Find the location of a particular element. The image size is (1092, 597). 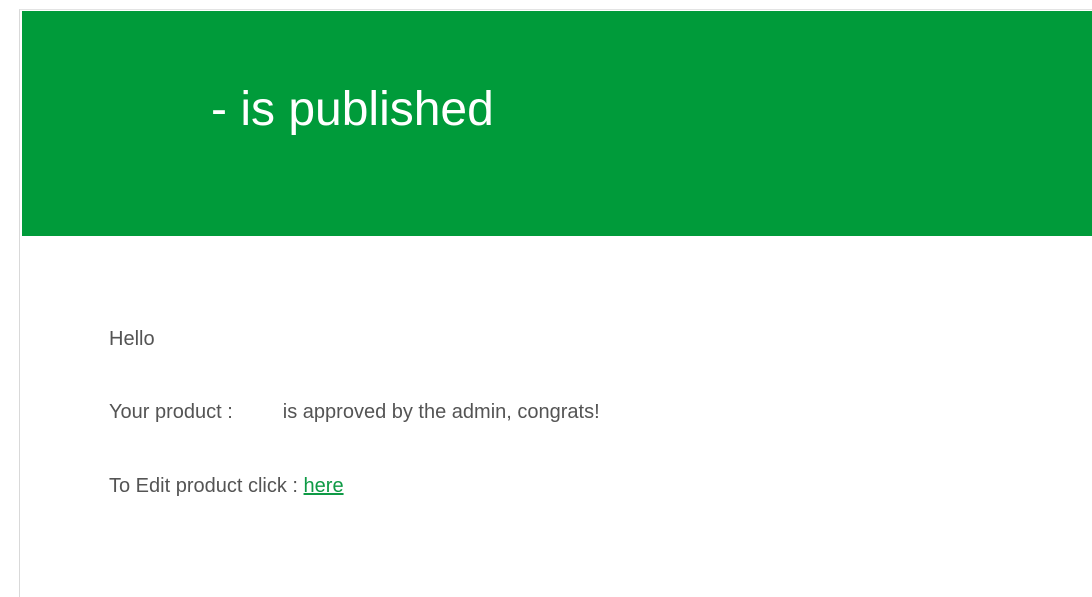

edit-product-link: here is located at coordinates (324, 486).